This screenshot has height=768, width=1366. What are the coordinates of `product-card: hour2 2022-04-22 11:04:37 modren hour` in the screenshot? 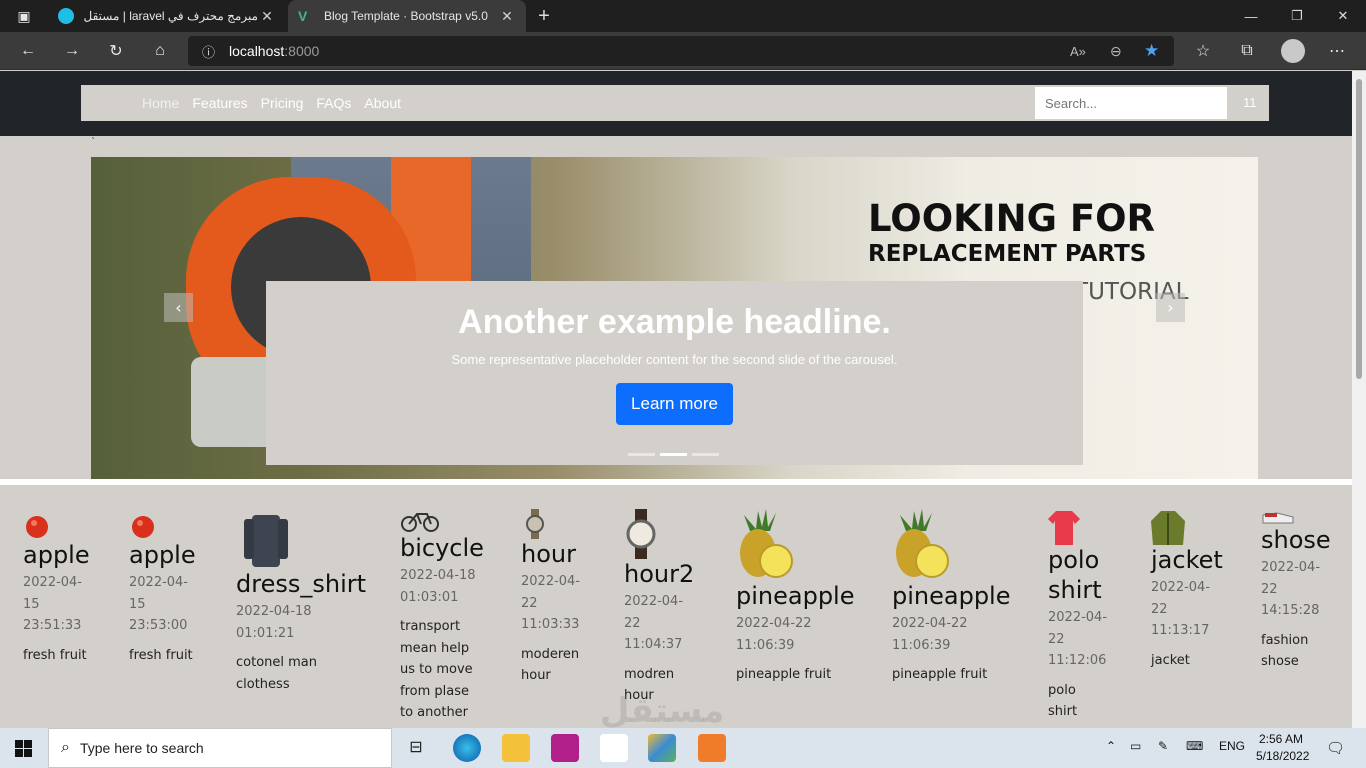 It's located at (674, 608).